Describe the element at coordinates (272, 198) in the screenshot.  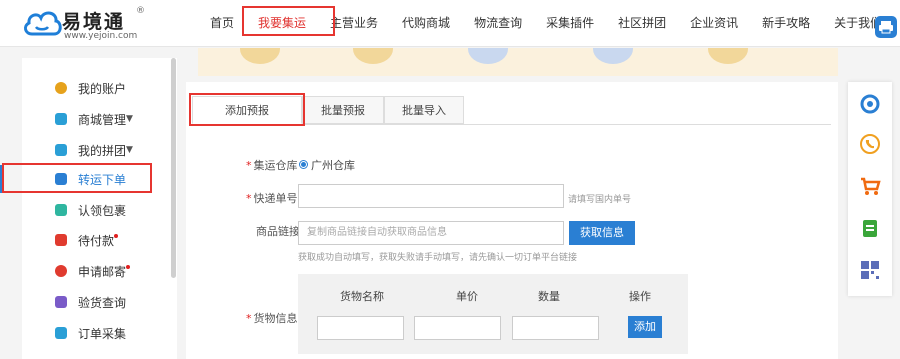
I see `tracking-label: * 快递单号` at that location.